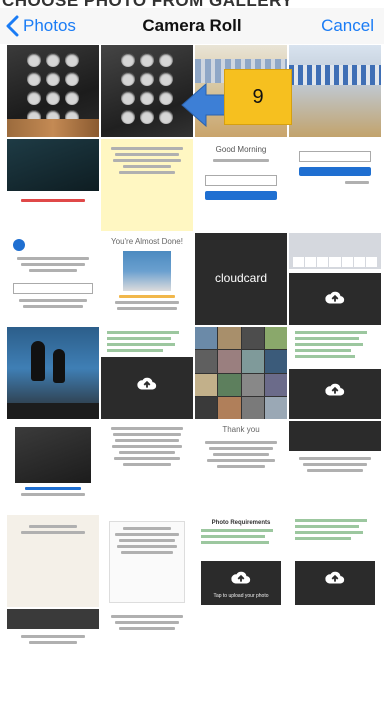 The image size is (384, 701). I want to click on good-morning-text: Good Morning, so click(241, 149).